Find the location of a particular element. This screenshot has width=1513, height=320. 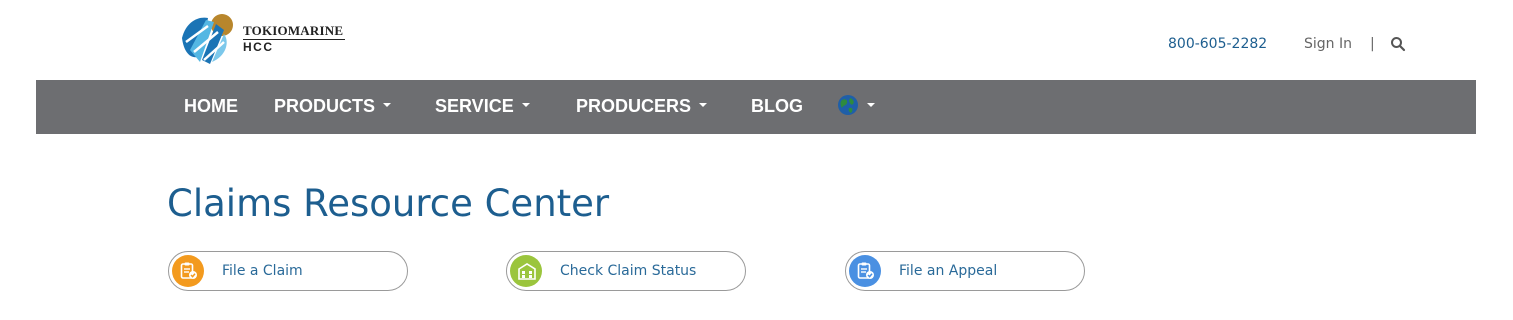

check-claim-status-button: Check Claim Status is located at coordinates (626, 271).